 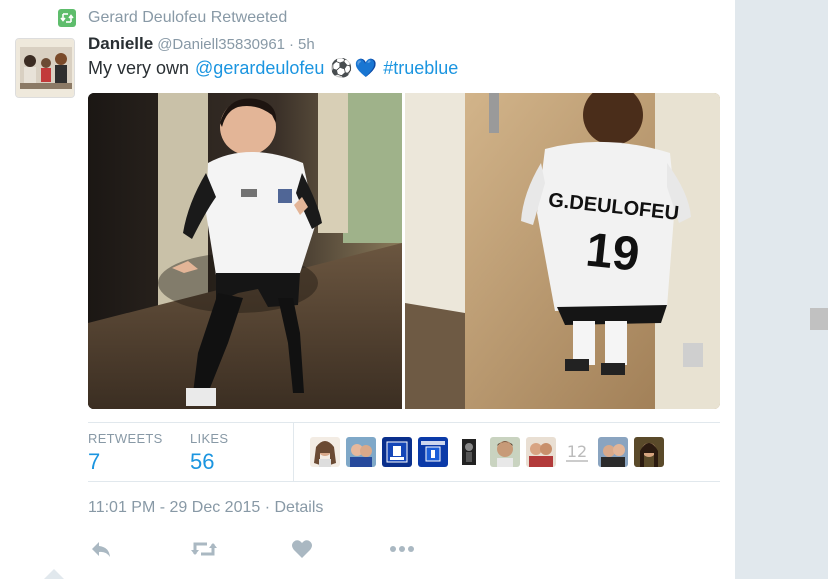 I want to click on more-icon, so click(x=402, y=549).